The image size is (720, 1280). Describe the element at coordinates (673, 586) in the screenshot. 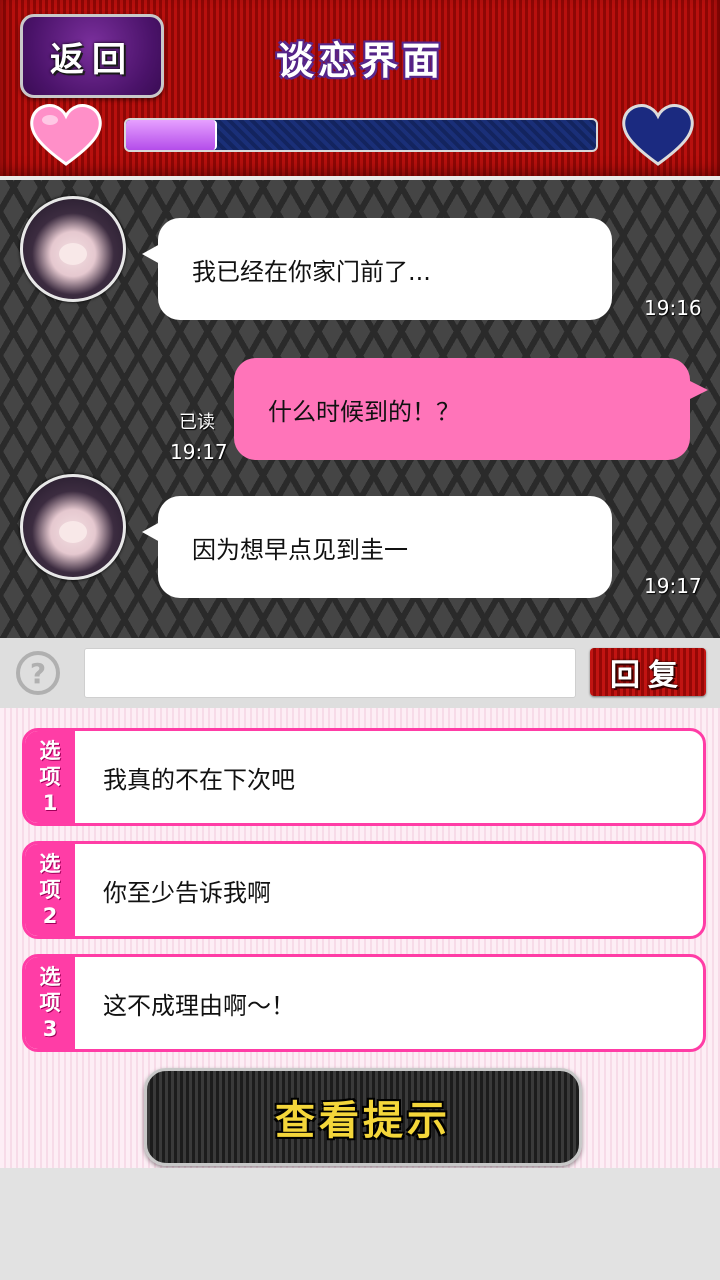

I see `message-time-3: 19:17` at that location.